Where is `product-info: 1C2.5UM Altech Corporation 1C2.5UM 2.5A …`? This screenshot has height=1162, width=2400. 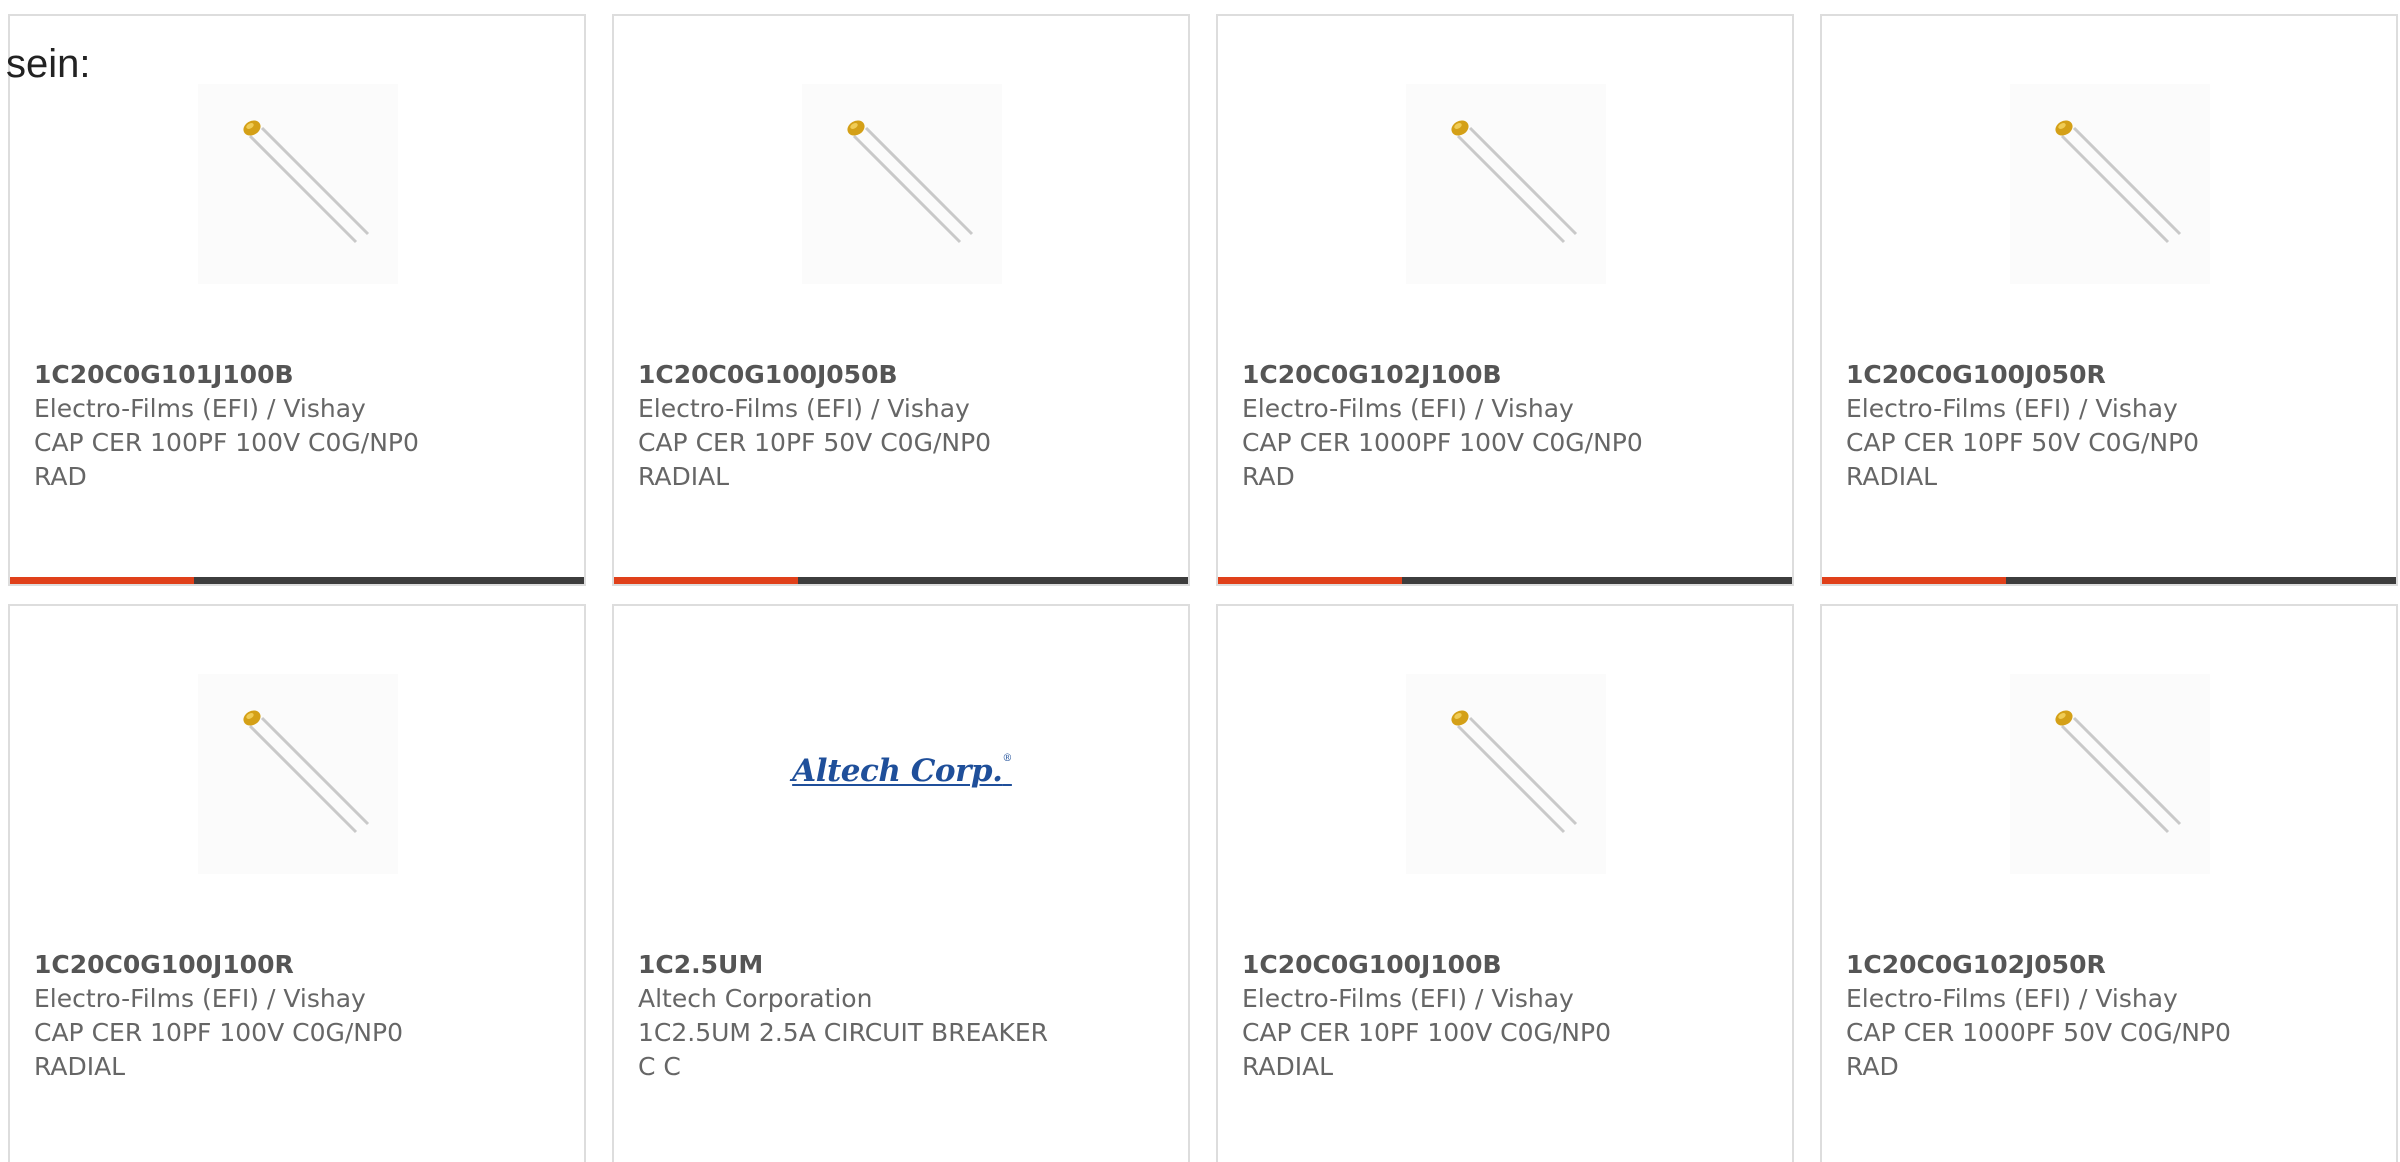 product-info: 1C2.5UM Altech Corporation 1C2.5UM 2.5A … is located at coordinates (903, 1016).